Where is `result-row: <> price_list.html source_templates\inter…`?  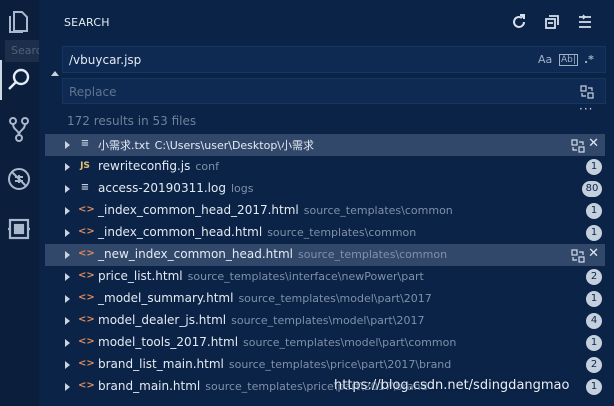 result-row: <> price_list.html source_templates\inter… is located at coordinates (325, 277).